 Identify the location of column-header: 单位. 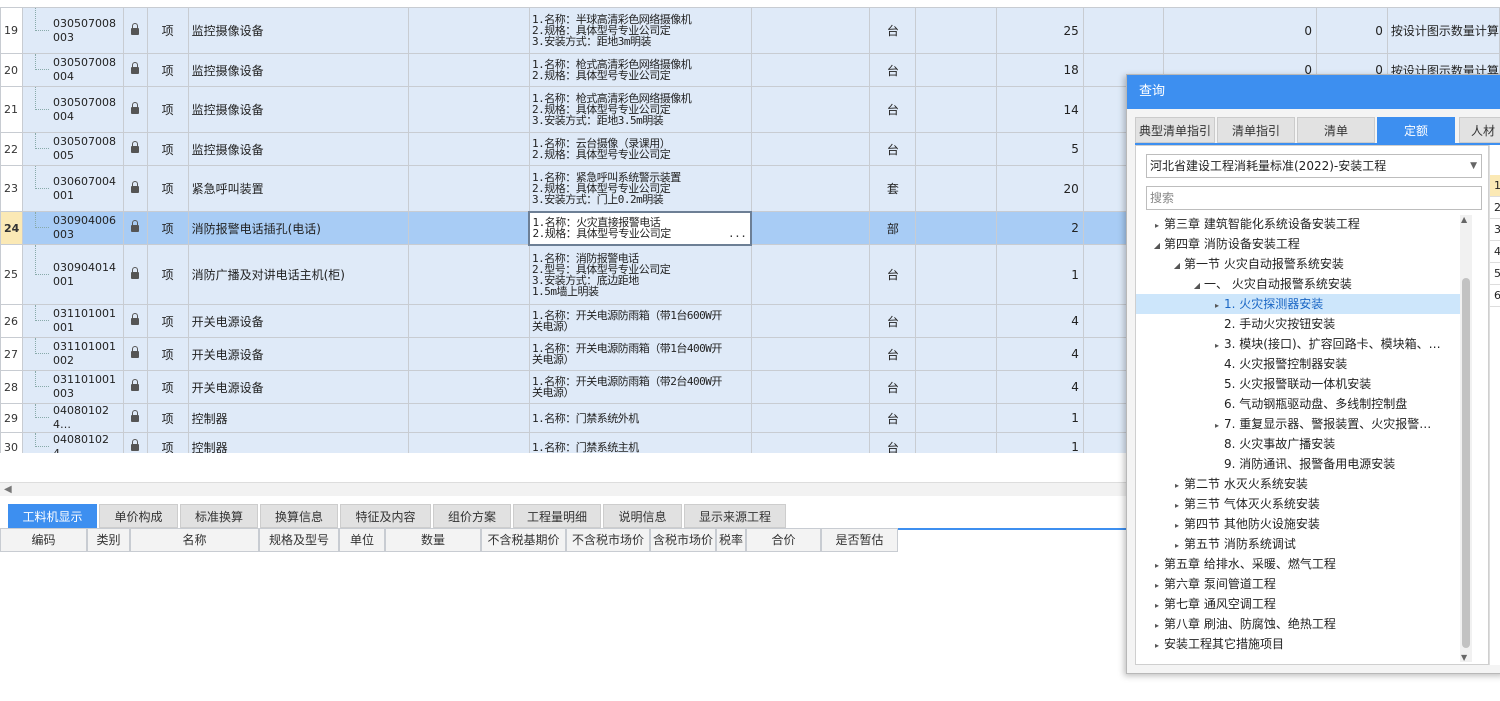
(362, 540).